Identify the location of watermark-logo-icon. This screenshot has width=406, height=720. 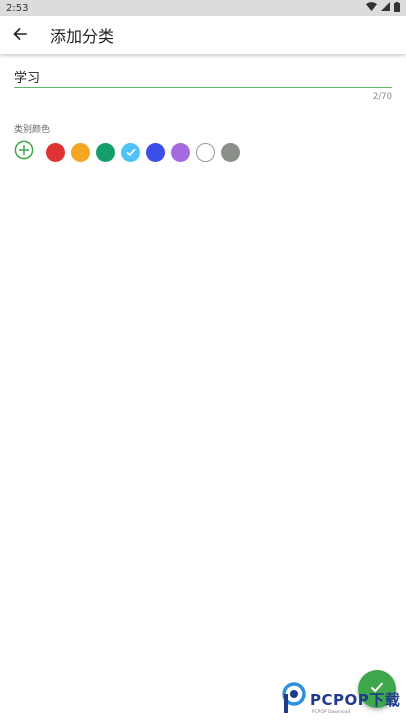
(295, 700).